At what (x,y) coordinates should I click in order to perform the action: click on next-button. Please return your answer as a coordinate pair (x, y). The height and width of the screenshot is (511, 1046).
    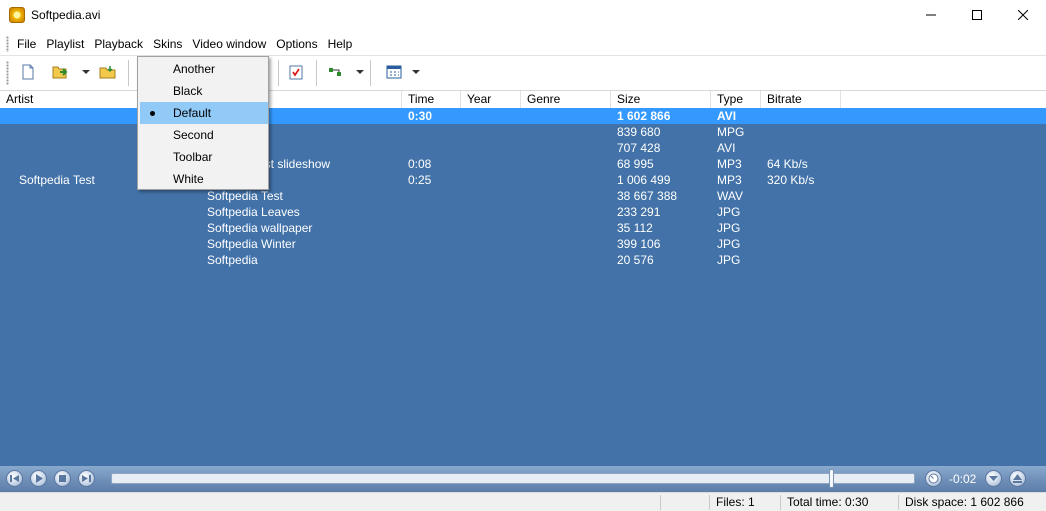
    Looking at the image, I should click on (86, 478).